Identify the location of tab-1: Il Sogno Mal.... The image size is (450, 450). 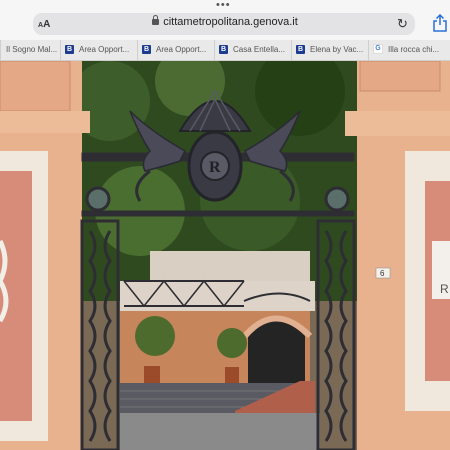
(33, 50).